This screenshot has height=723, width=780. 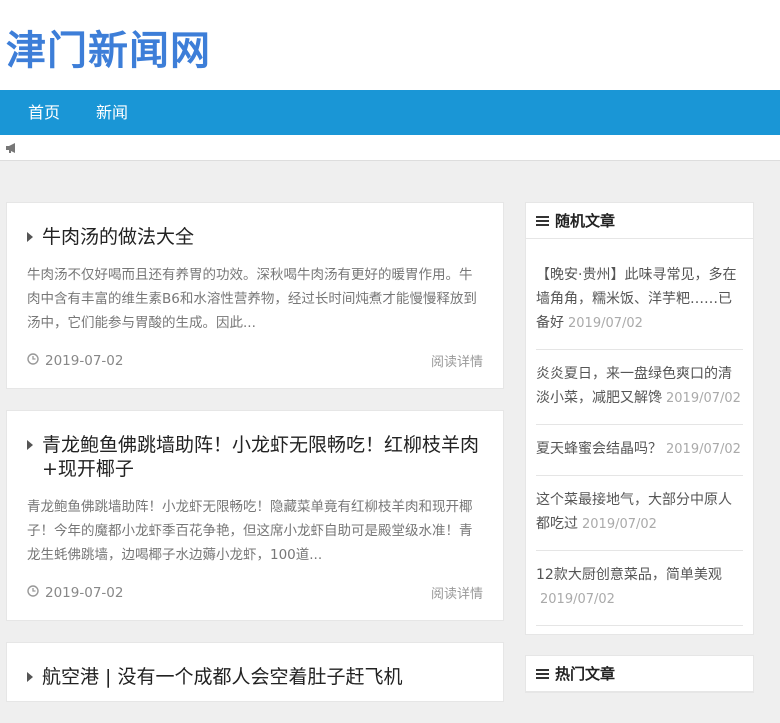 I want to click on article-title: 牛肉汤的做法大全, so click(x=118, y=237).